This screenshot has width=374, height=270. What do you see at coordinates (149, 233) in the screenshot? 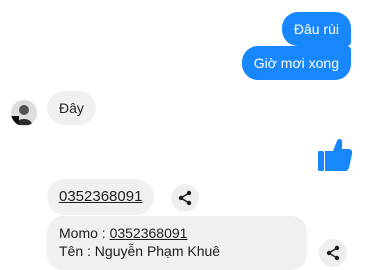
I see `momo-number-link: 0352368091` at bounding box center [149, 233].